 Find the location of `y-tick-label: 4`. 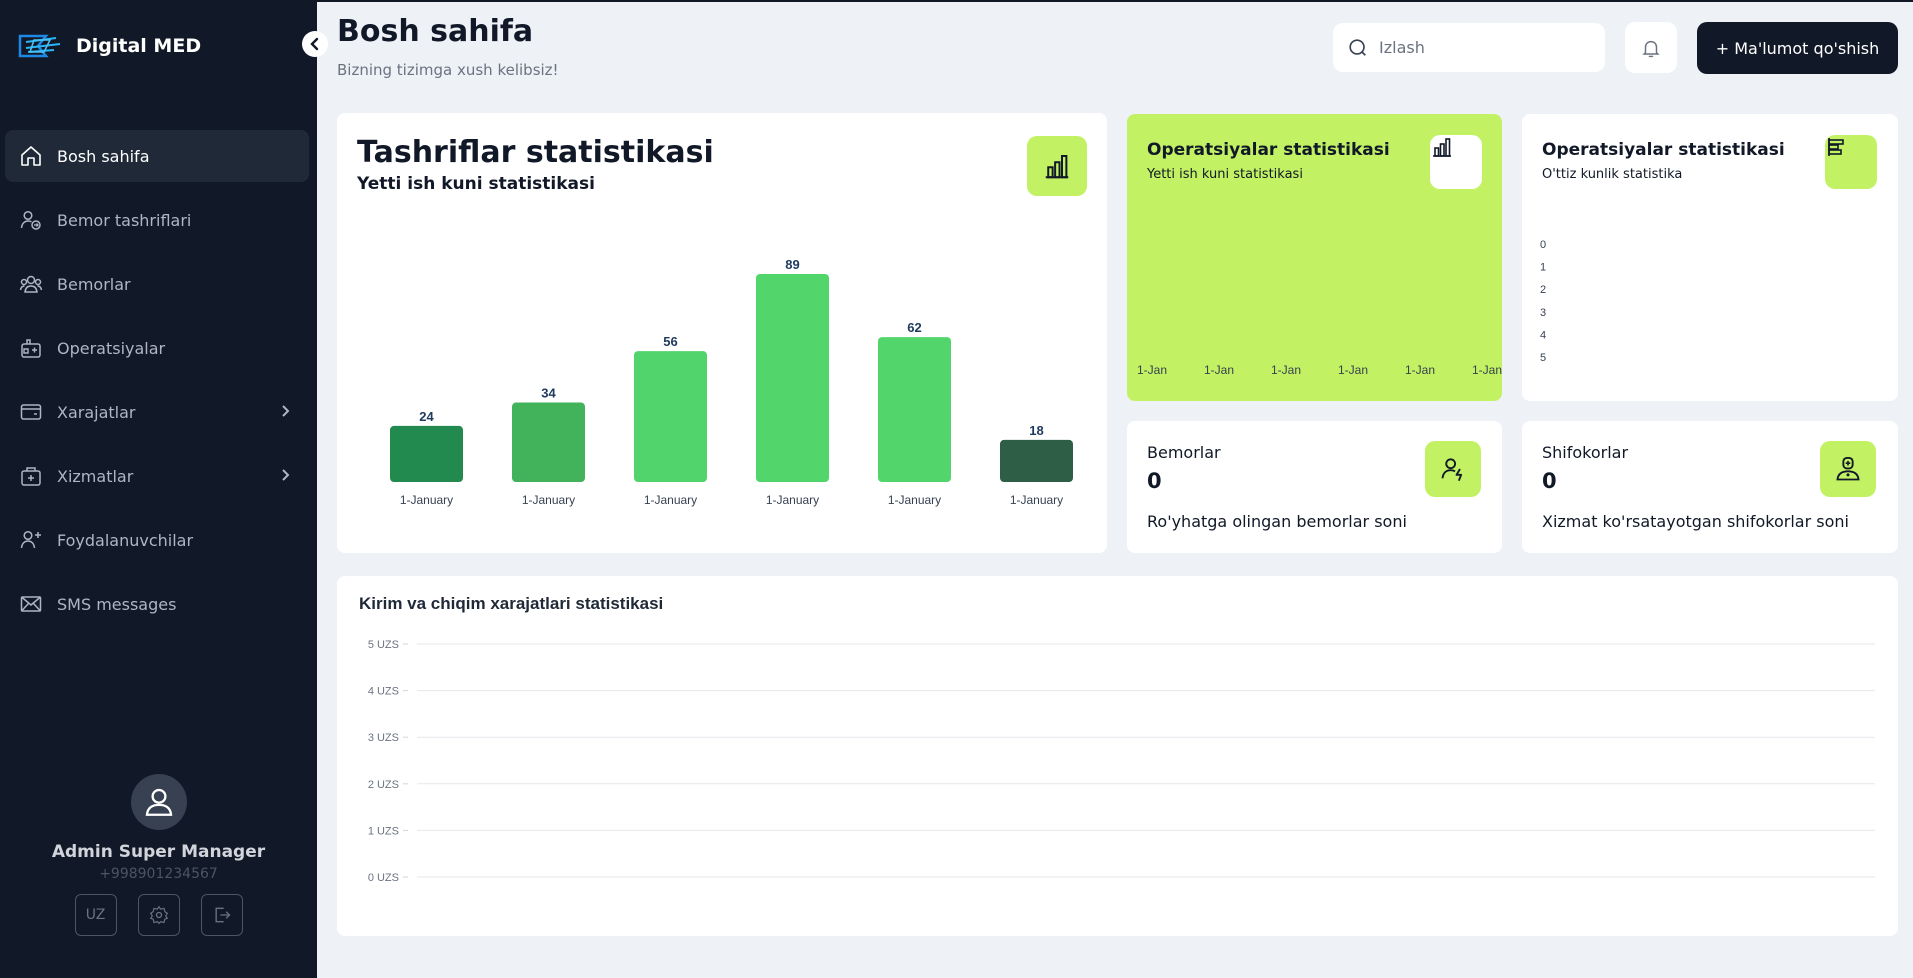

y-tick-label: 4 is located at coordinates (1543, 335).